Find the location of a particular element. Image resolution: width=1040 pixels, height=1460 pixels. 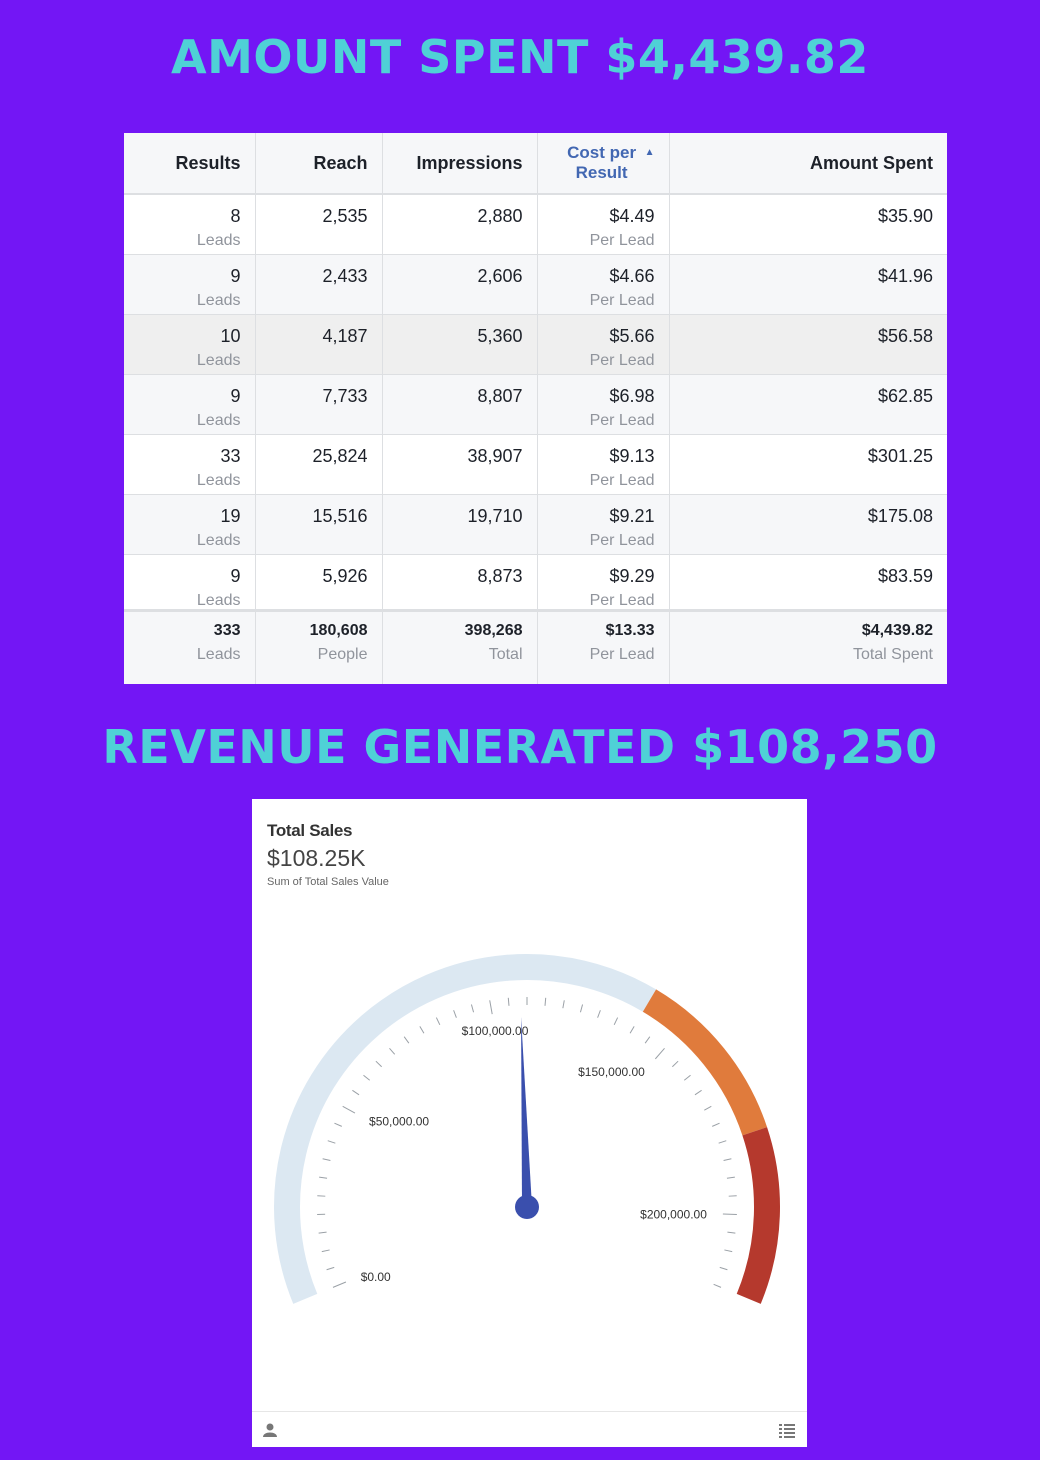

column-header-cost-per-result: Cost per Result ▲ is located at coordinates (603, 164).